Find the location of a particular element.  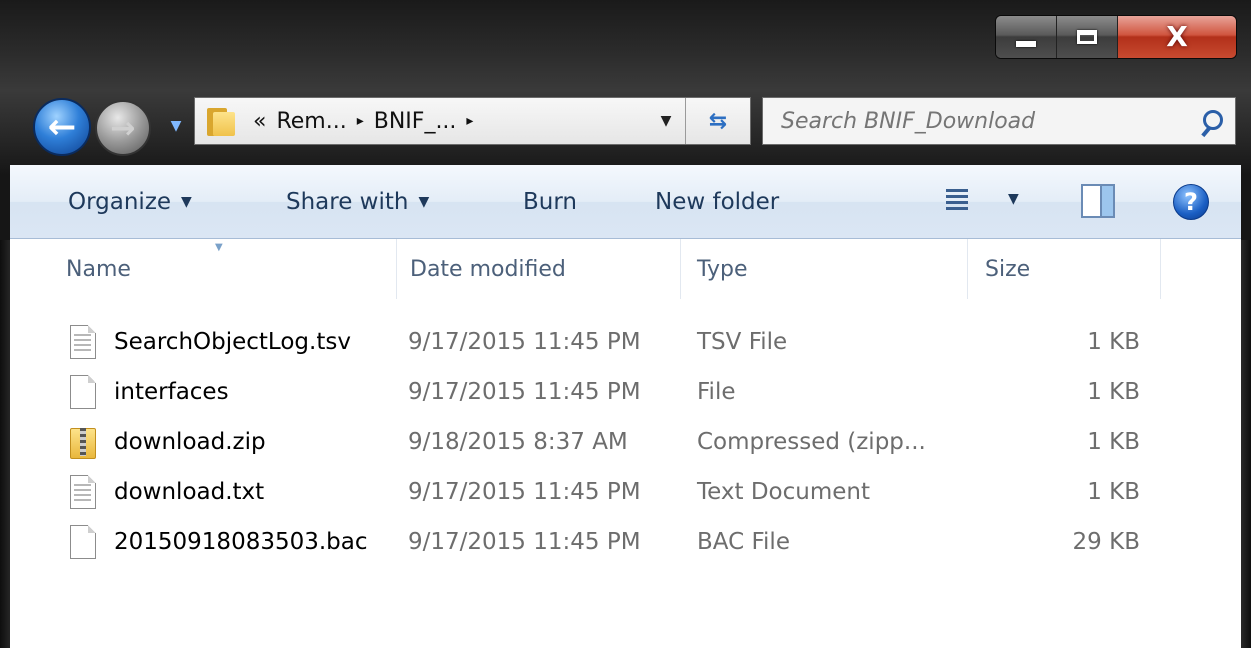

file-name-cell: download.txt is located at coordinates (235, 492).